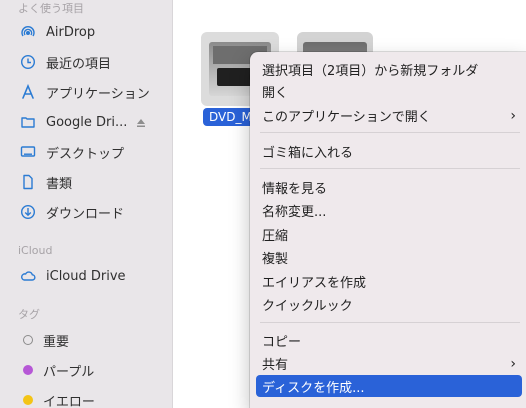  Describe the element at coordinates (275, 365) in the screenshot. I see `menu-item-label: 共有` at that location.